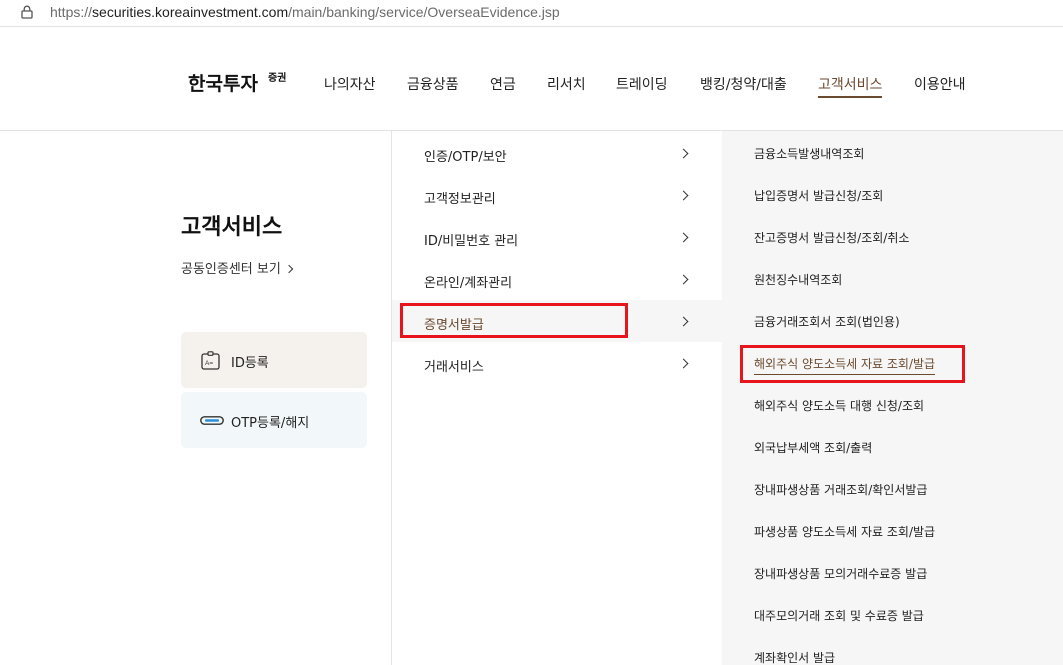 The width and height of the screenshot is (1063, 665). What do you see at coordinates (468, 283) in the screenshot?
I see `menu-item-label: 온라인/계좌관리` at bounding box center [468, 283].